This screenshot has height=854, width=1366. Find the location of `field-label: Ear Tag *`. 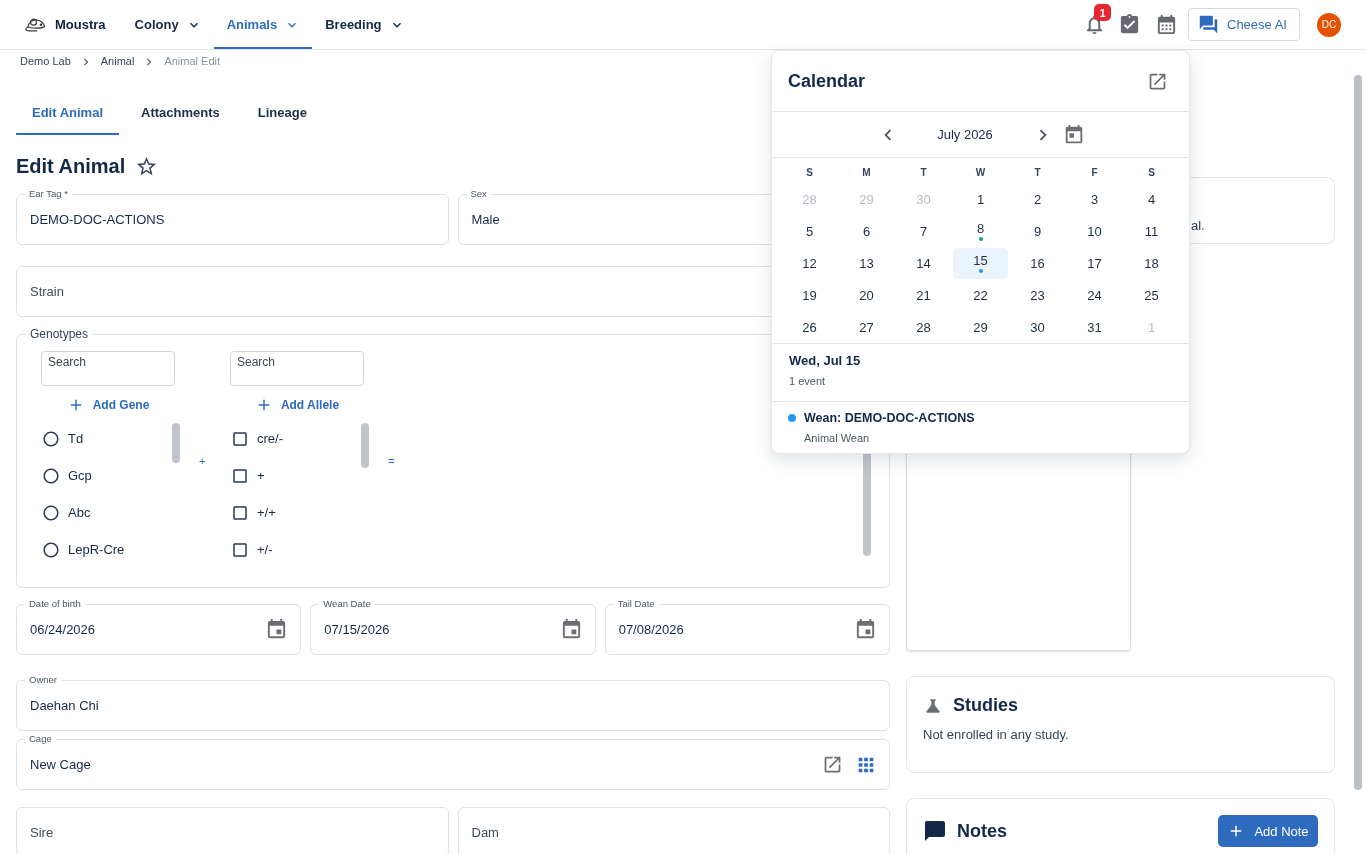

field-label: Ear Tag * is located at coordinates (48, 193).